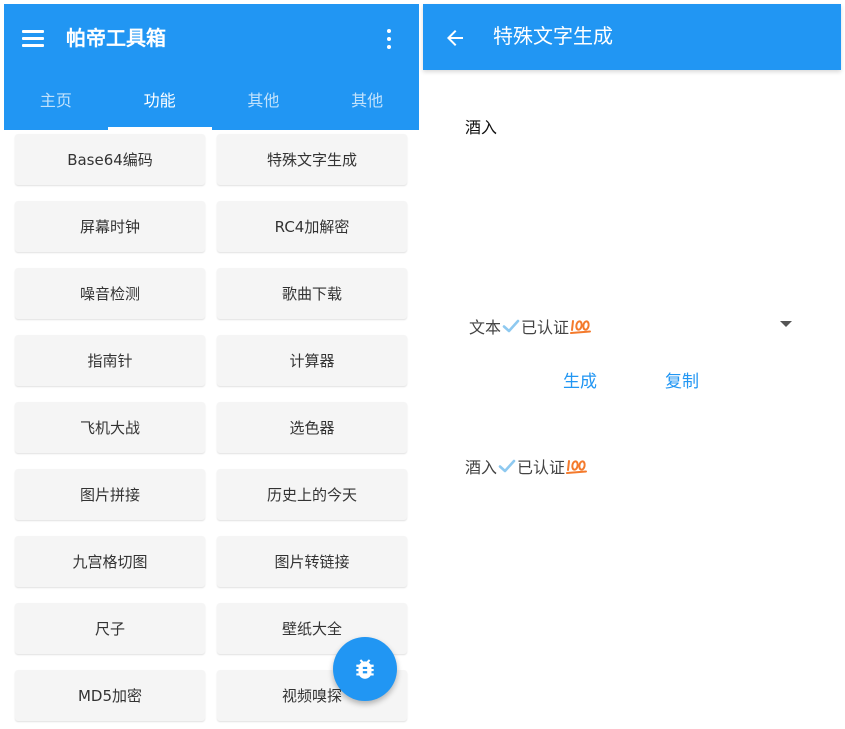  I want to click on more-options-icon, so click(389, 39).